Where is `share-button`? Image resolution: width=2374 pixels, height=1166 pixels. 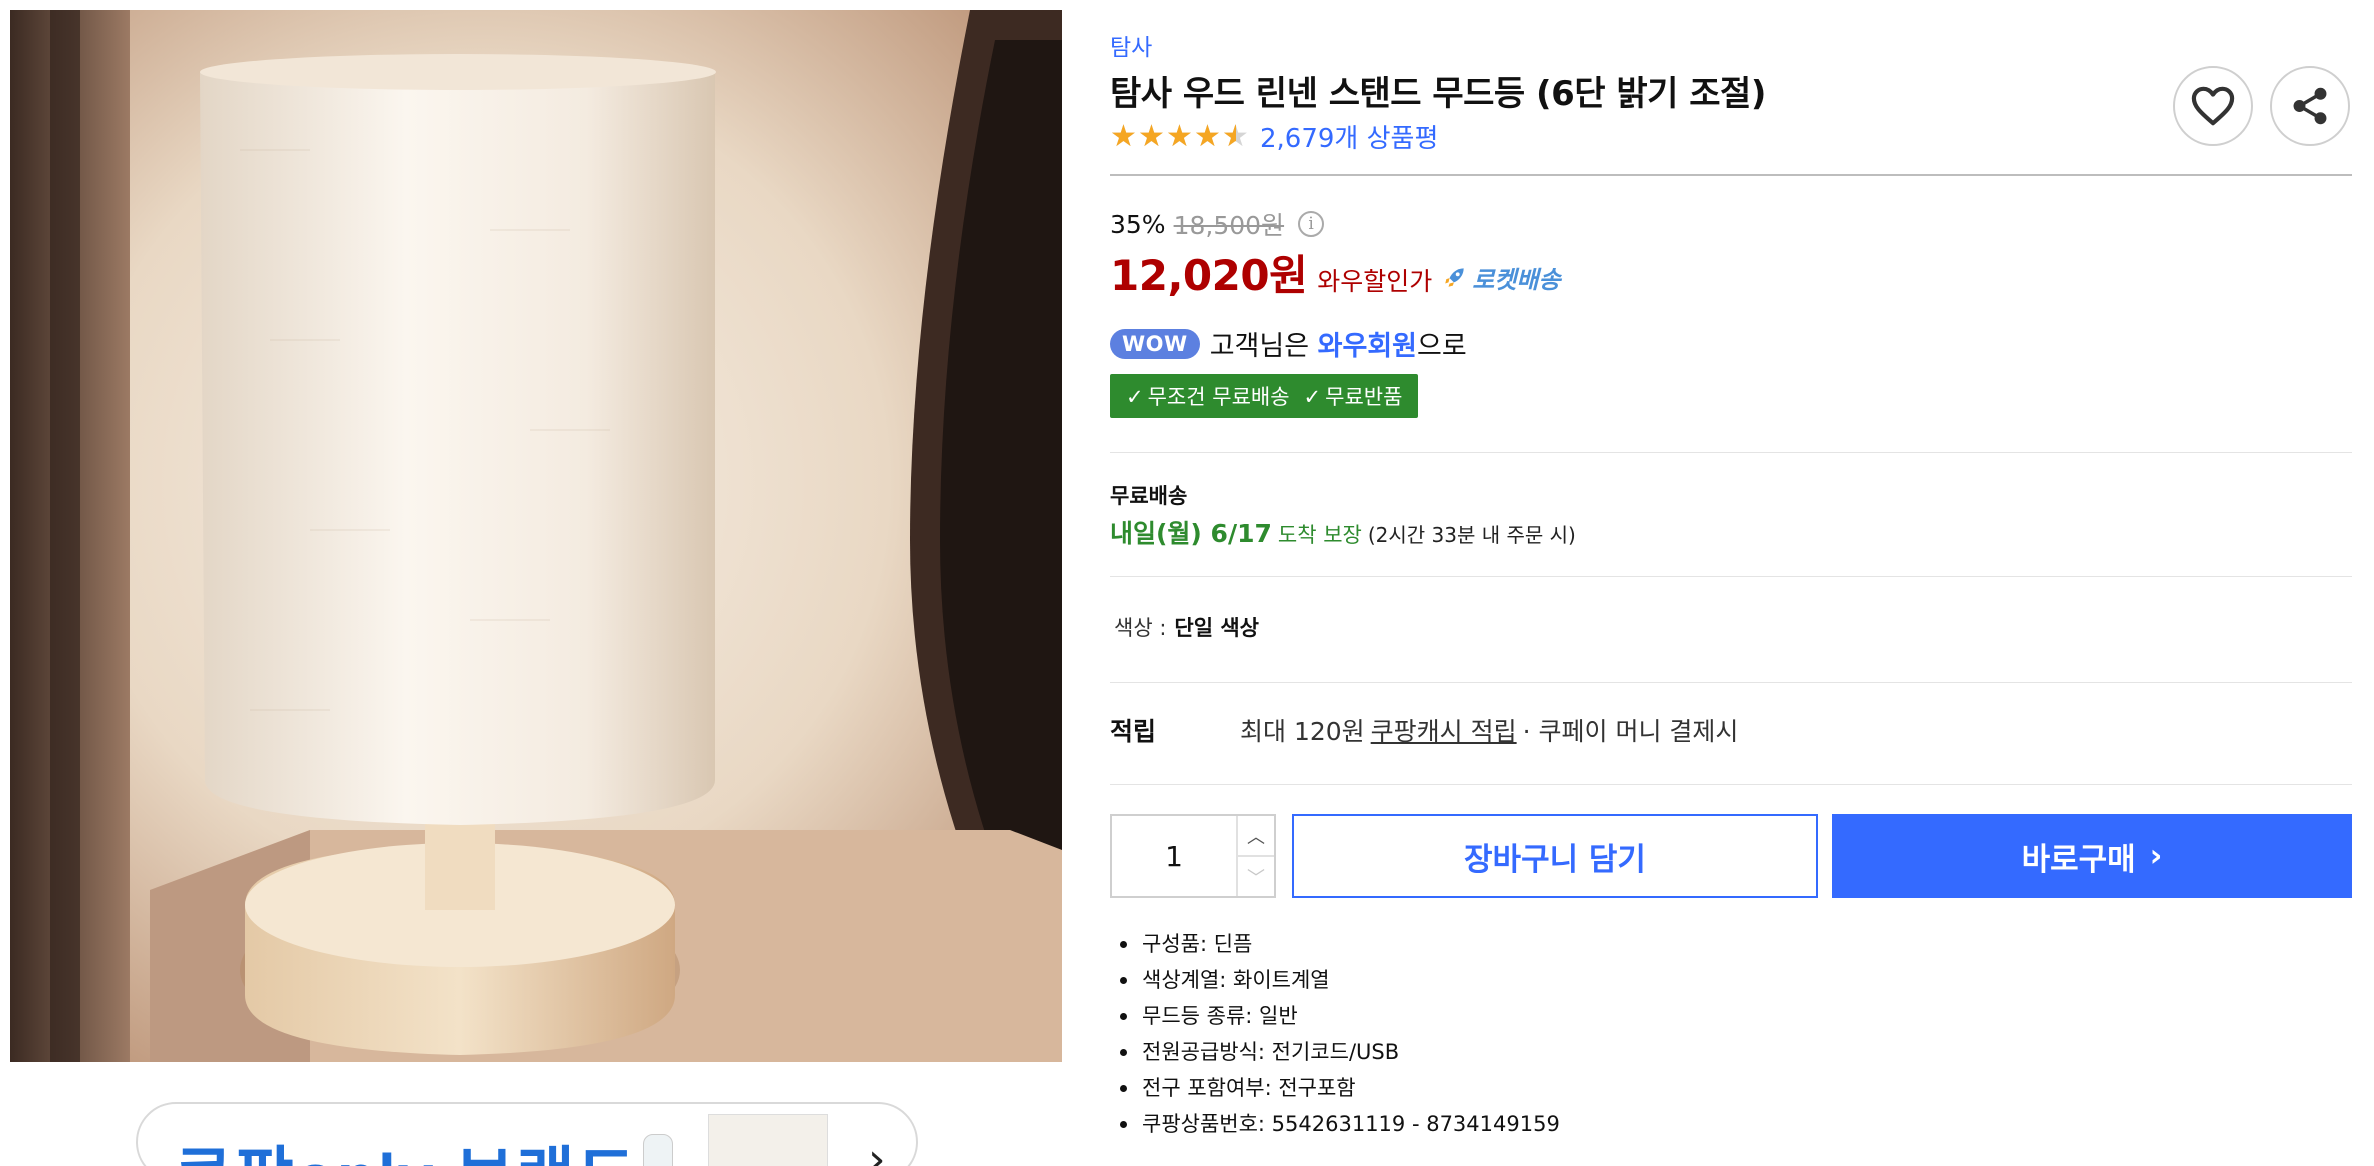 share-button is located at coordinates (2310, 106).